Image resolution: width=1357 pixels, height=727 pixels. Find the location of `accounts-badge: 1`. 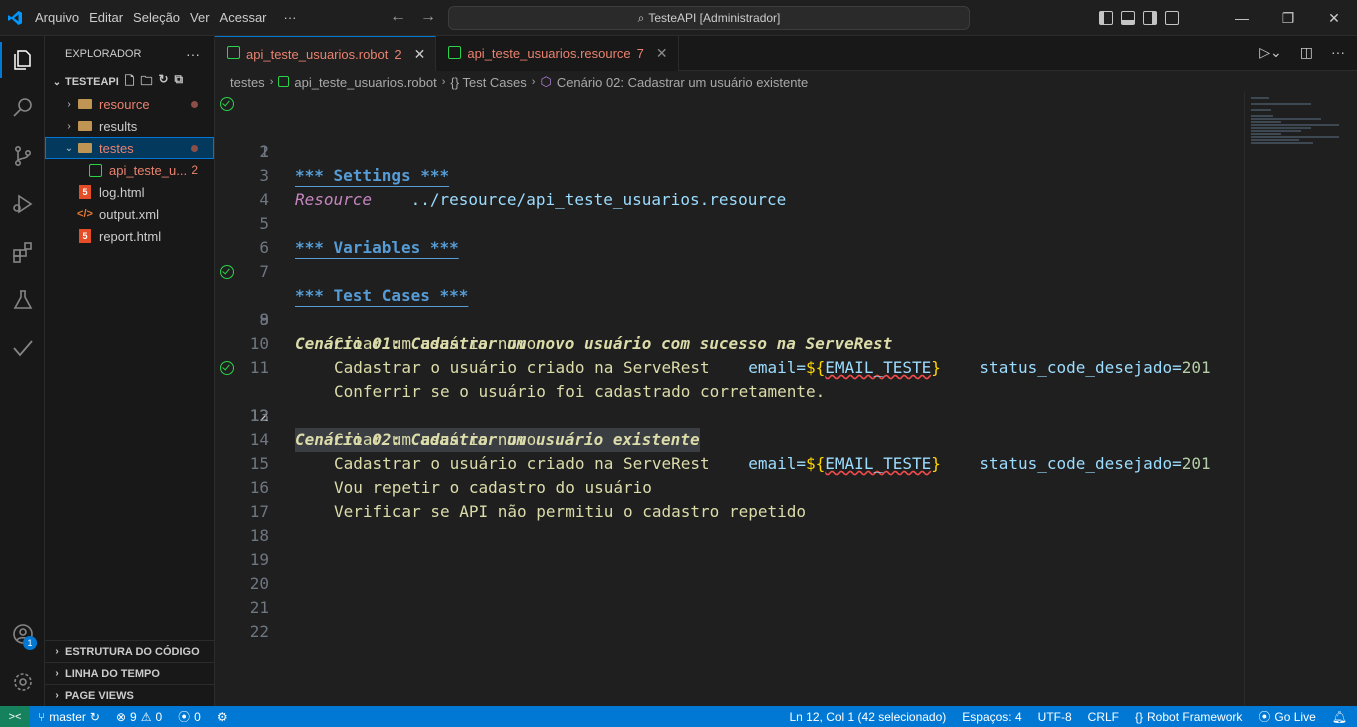

accounts-badge: 1 is located at coordinates (30, 643).